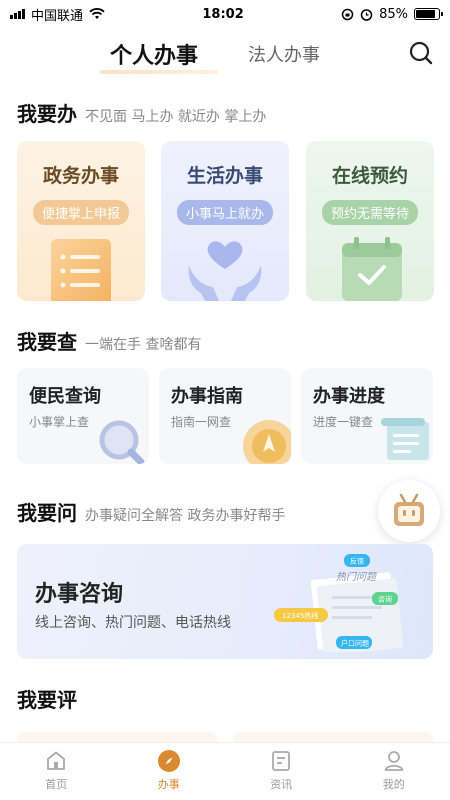 The width and height of the screenshot is (450, 800). What do you see at coordinates (47, 114) in the screenshot?
I see `section-title: 我要办` at bounding box center [47, 114].